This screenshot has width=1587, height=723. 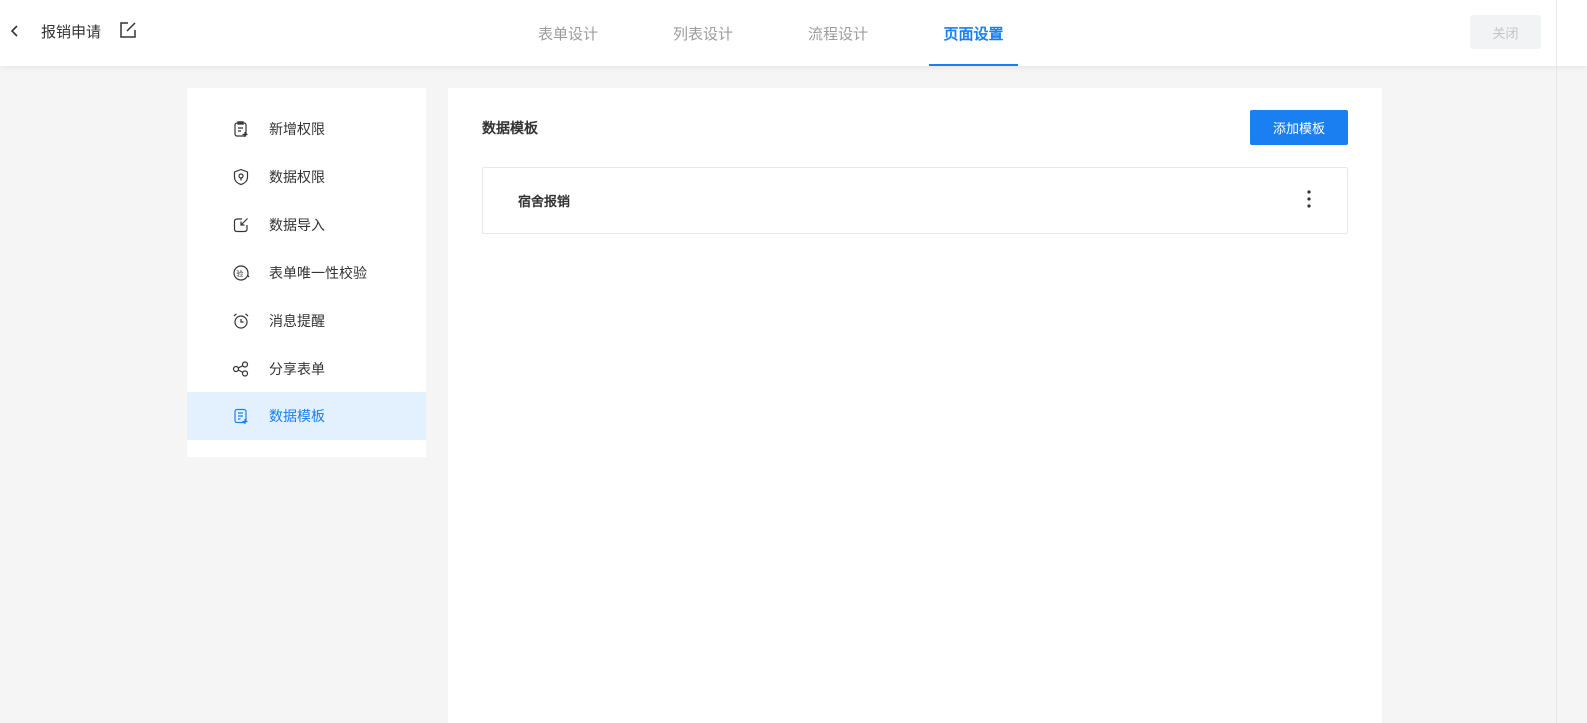 I want to click on add-template-button: 添加模板, so click(x=1299, y=127).